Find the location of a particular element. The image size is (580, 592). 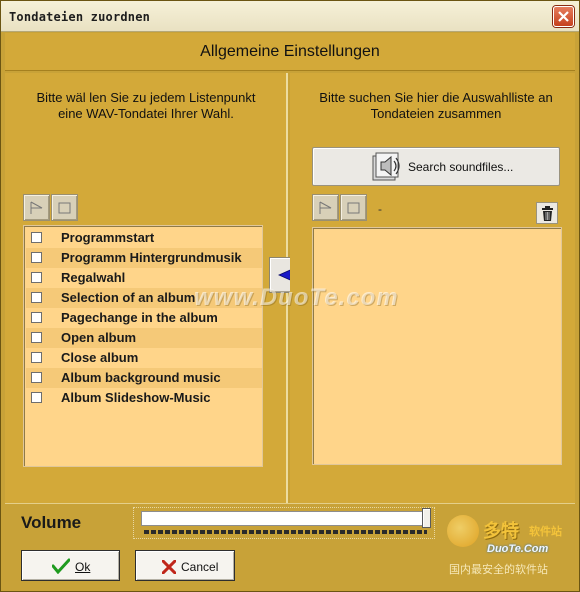

list-item-label: Programmstart is located at coordinates (108, 237).